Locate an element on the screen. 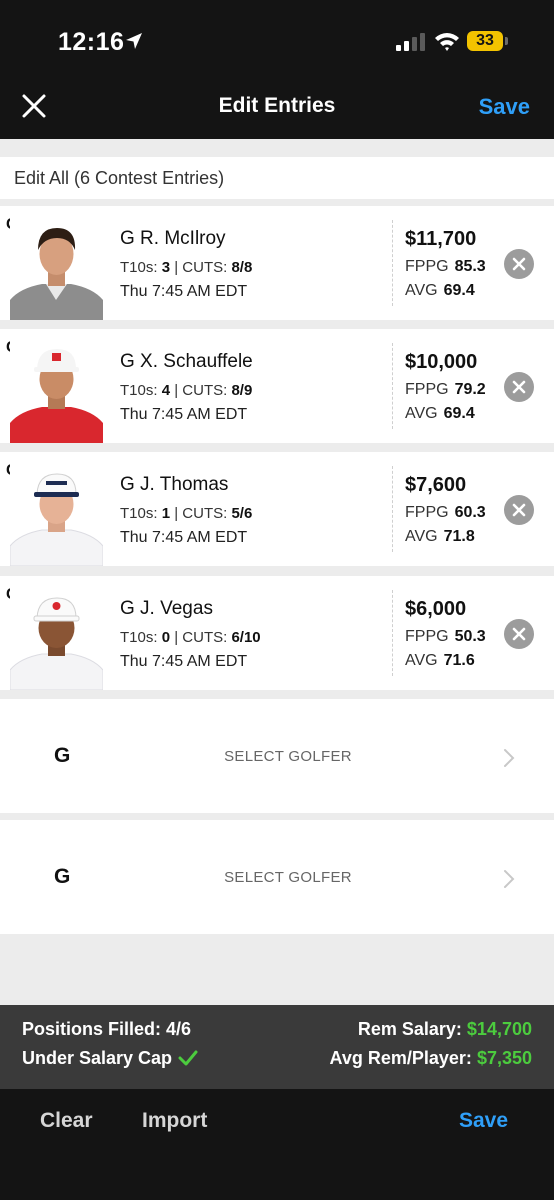  player-salary: $10,000 is located at coordinates (441, 362).